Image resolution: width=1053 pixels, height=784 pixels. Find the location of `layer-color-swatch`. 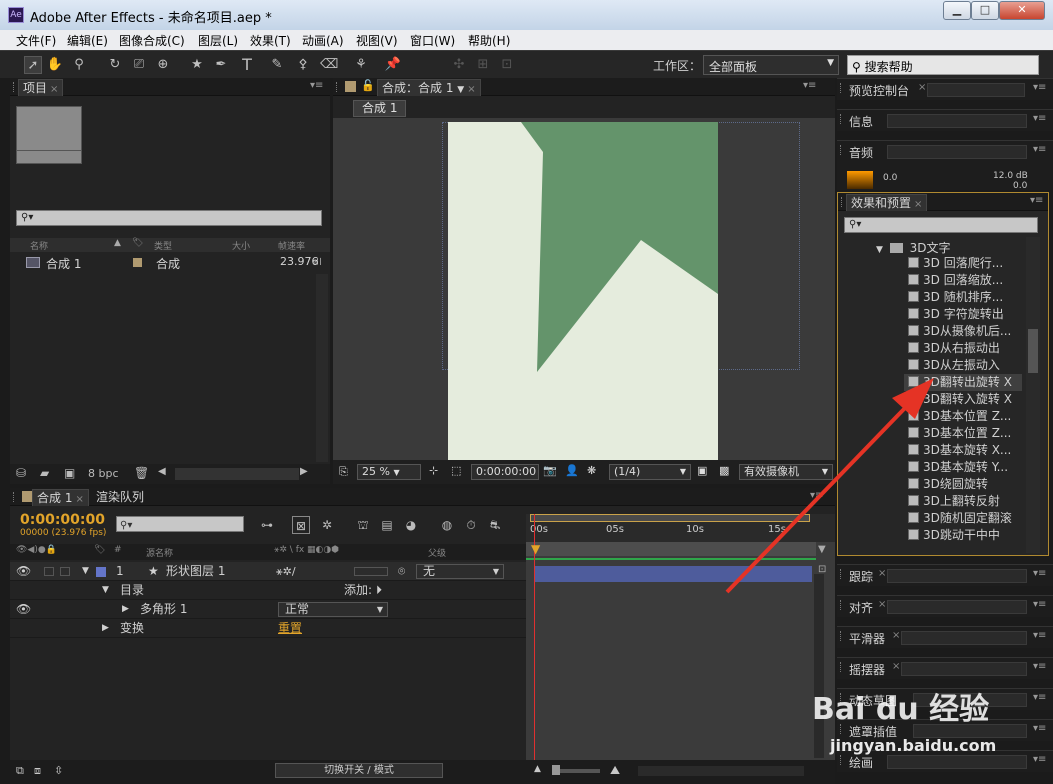

layer-color-swatch is located at coordinates (101, 572).